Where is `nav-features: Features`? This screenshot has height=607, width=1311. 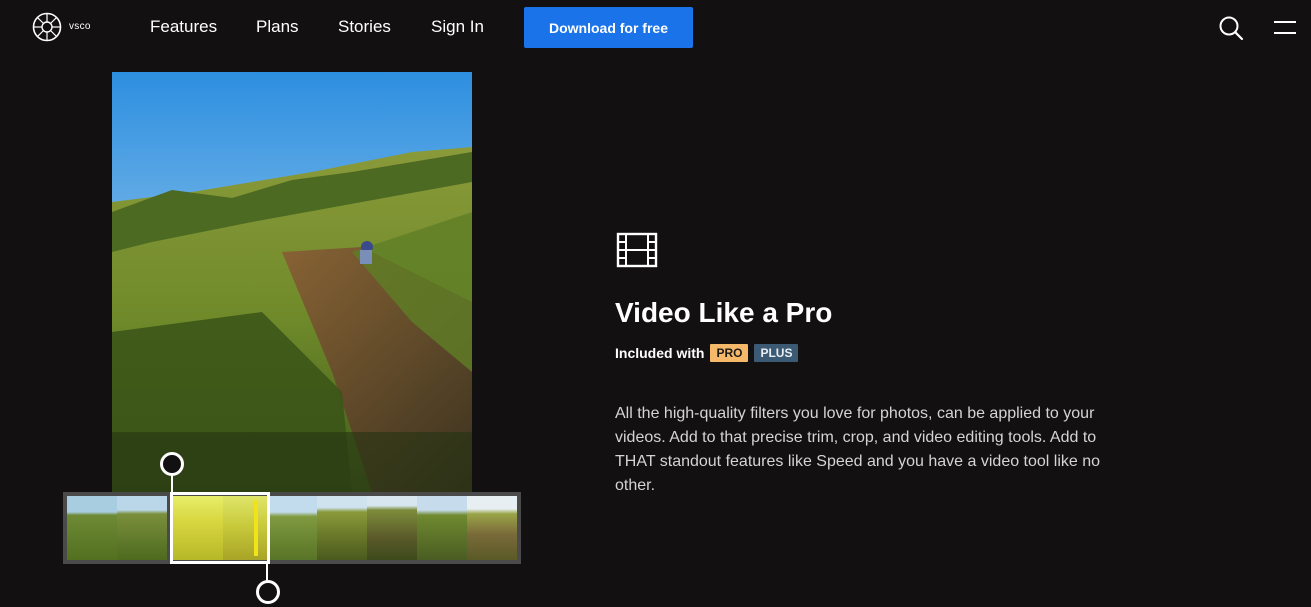
nav-features: Features is located at coordinates (183, 27).